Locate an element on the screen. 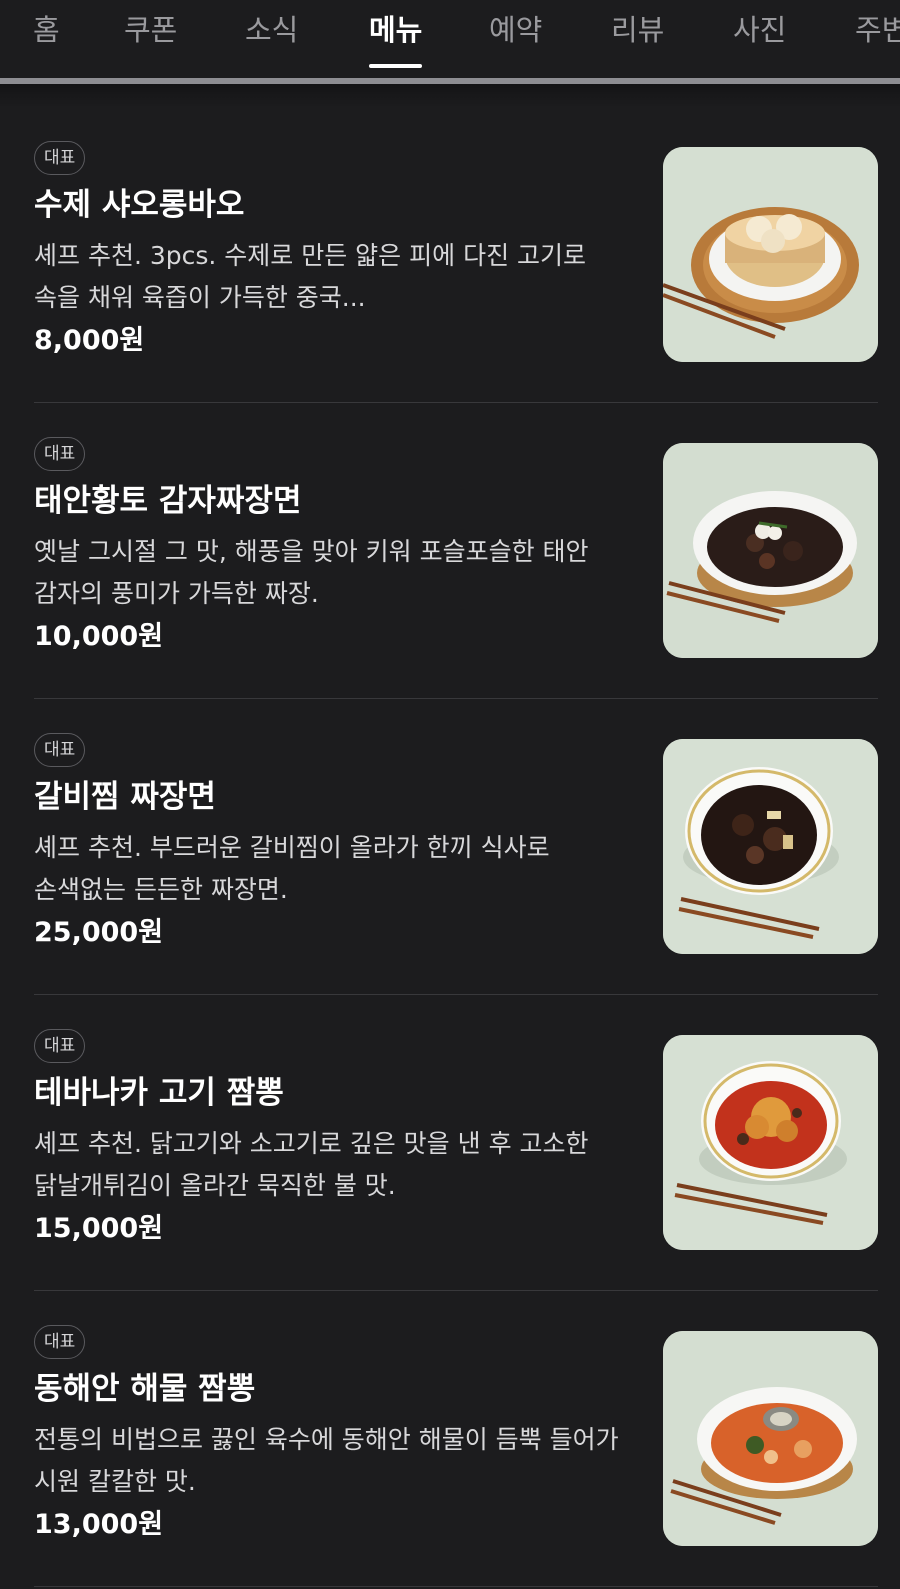  tab-review: 리뷰 is located at coordinates (637, 38).